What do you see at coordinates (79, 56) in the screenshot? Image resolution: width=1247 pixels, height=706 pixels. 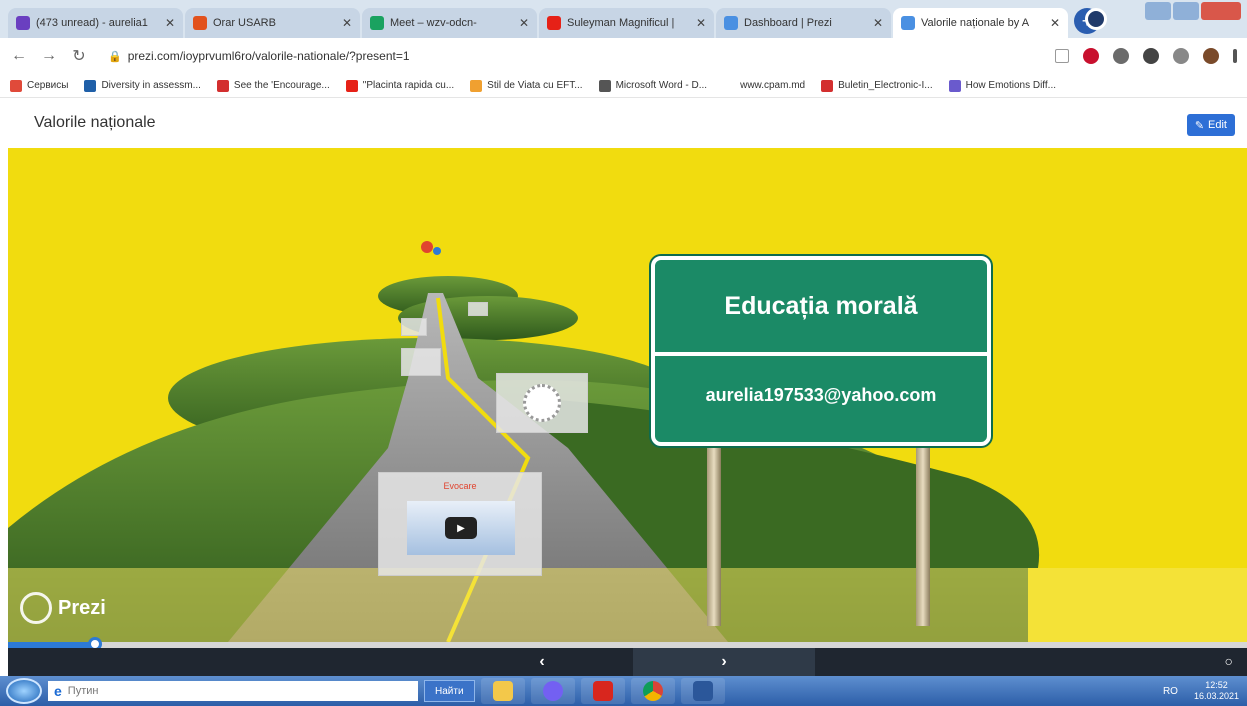 I see `reload-icon: ↻` at bounding box center [79, 56].